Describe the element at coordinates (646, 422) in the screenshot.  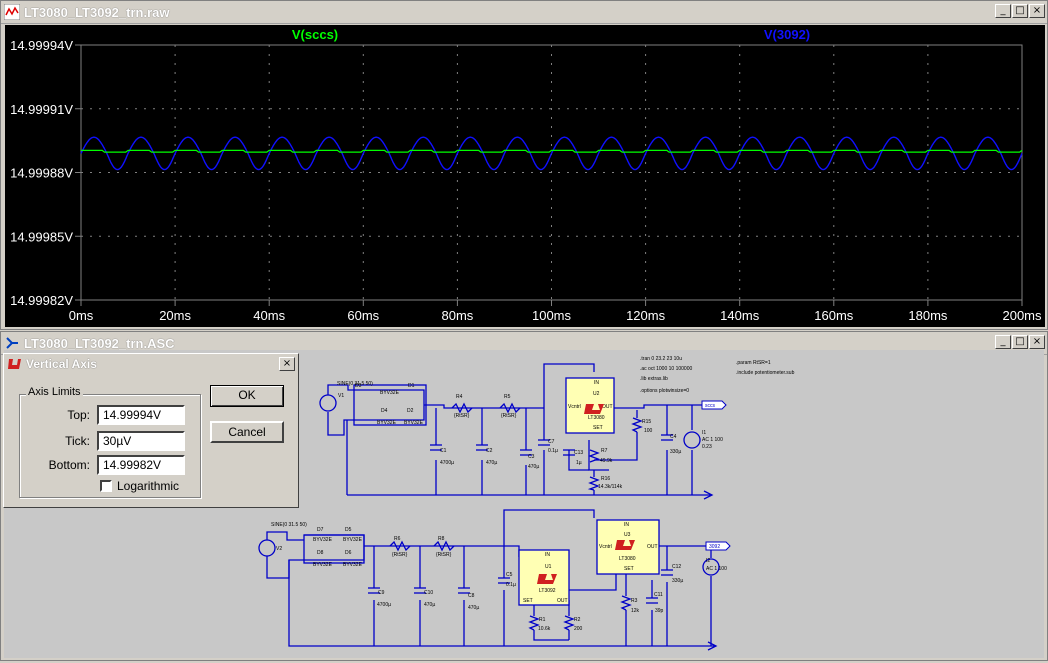
I see `r15-label: R15` at that location.